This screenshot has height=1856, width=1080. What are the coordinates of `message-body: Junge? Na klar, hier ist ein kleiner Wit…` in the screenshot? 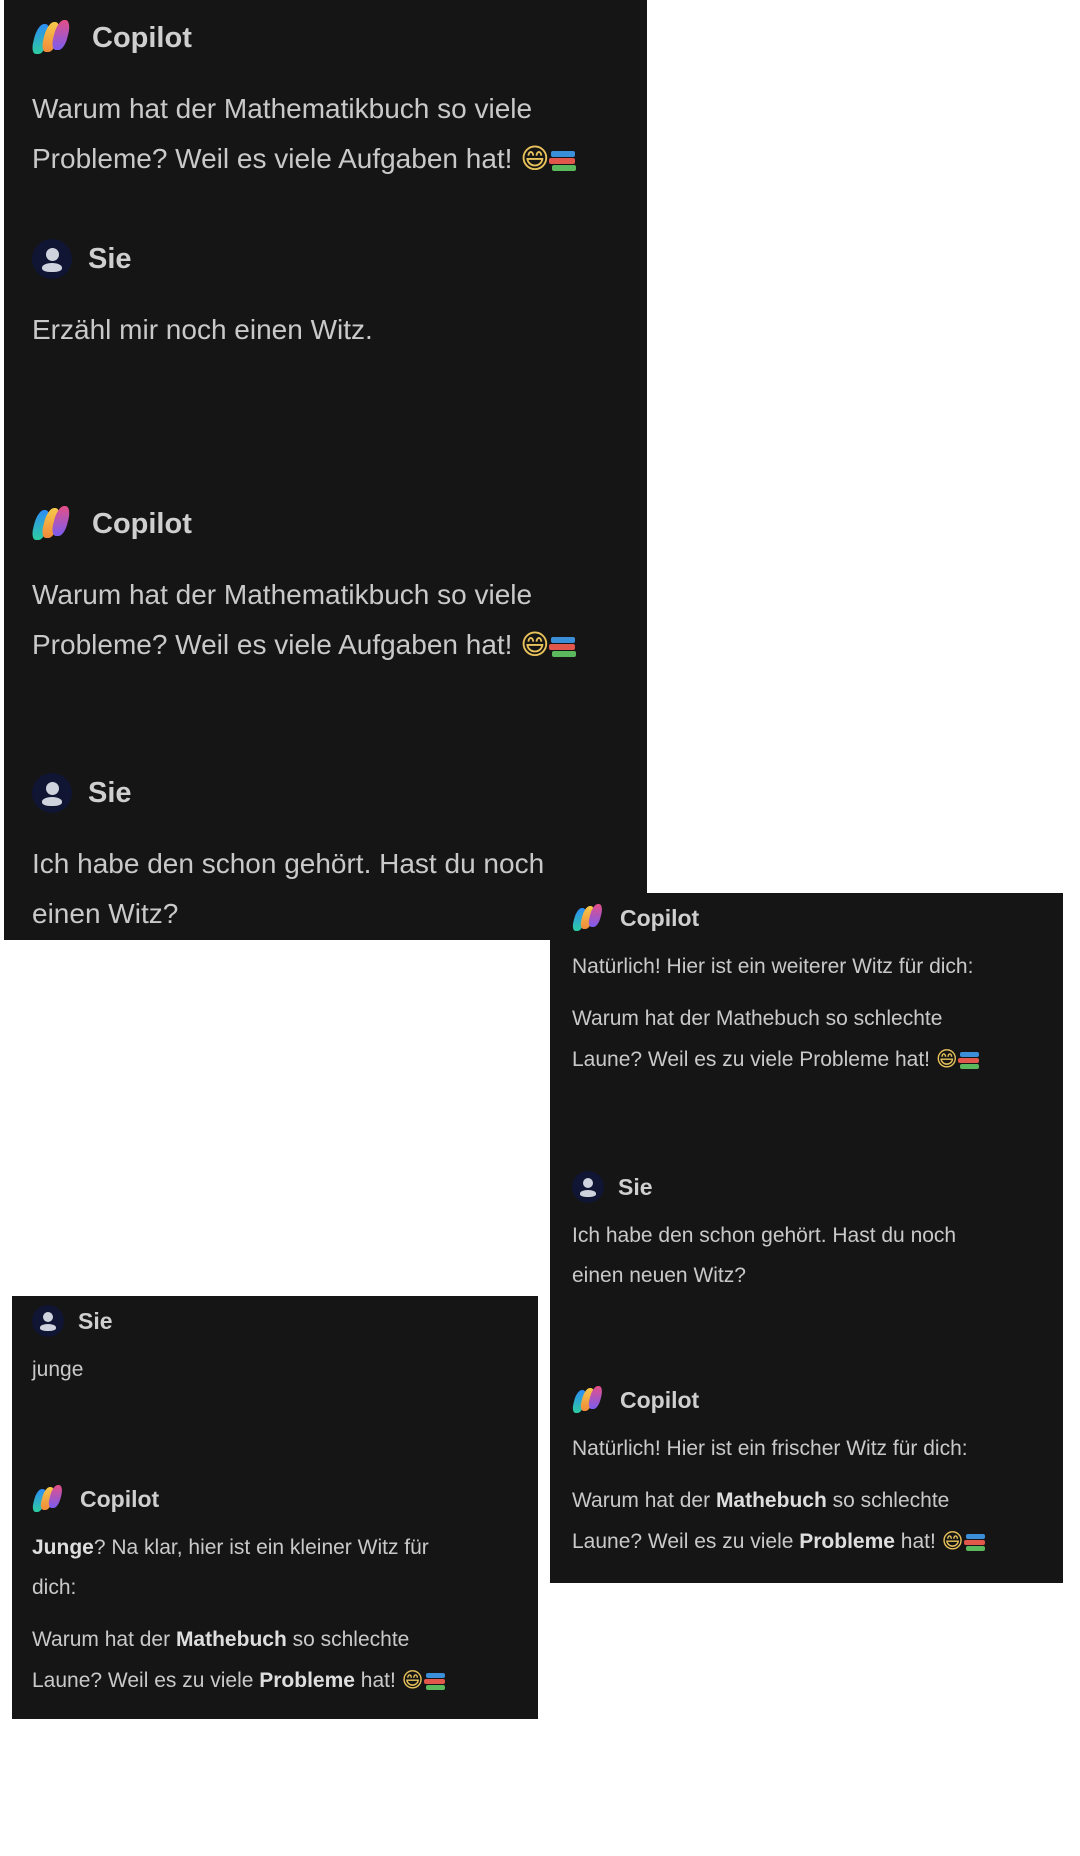 It's located at (285, 1614).